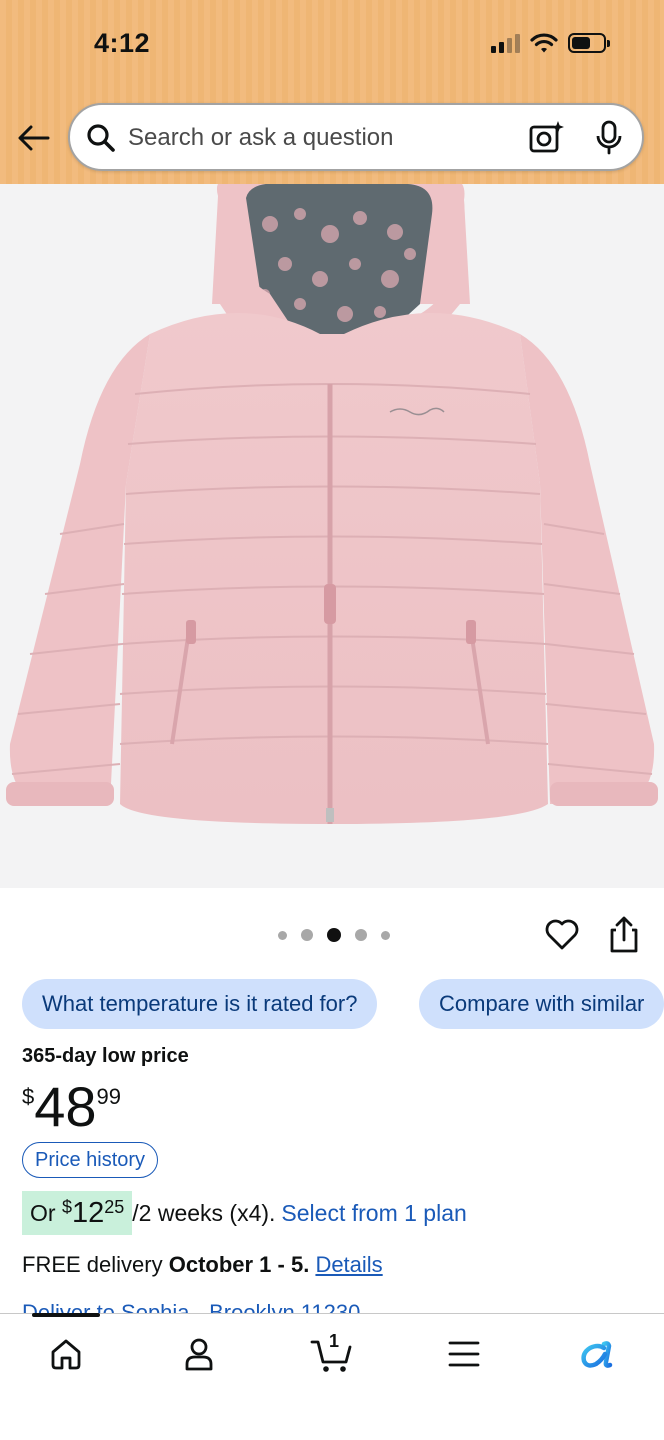  I want to click on deliver-to-link: Deliver to Sophia - Brooklyn 11230, so click(191, 1307).